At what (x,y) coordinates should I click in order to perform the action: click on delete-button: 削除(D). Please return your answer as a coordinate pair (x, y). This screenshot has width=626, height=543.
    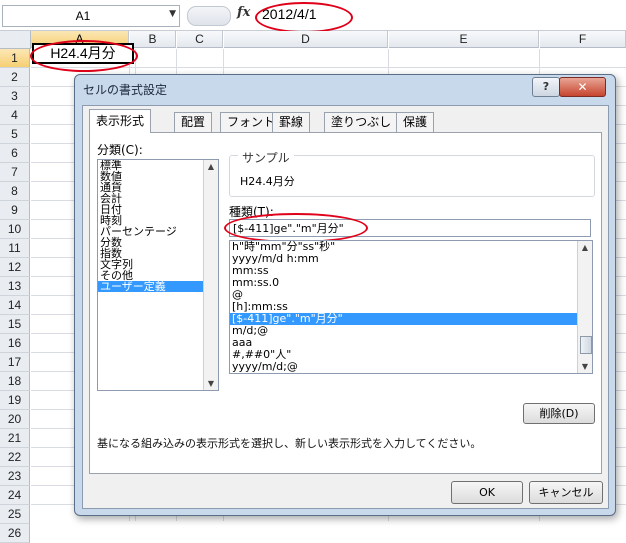
    Looking at the image, I should click on (559, 413).